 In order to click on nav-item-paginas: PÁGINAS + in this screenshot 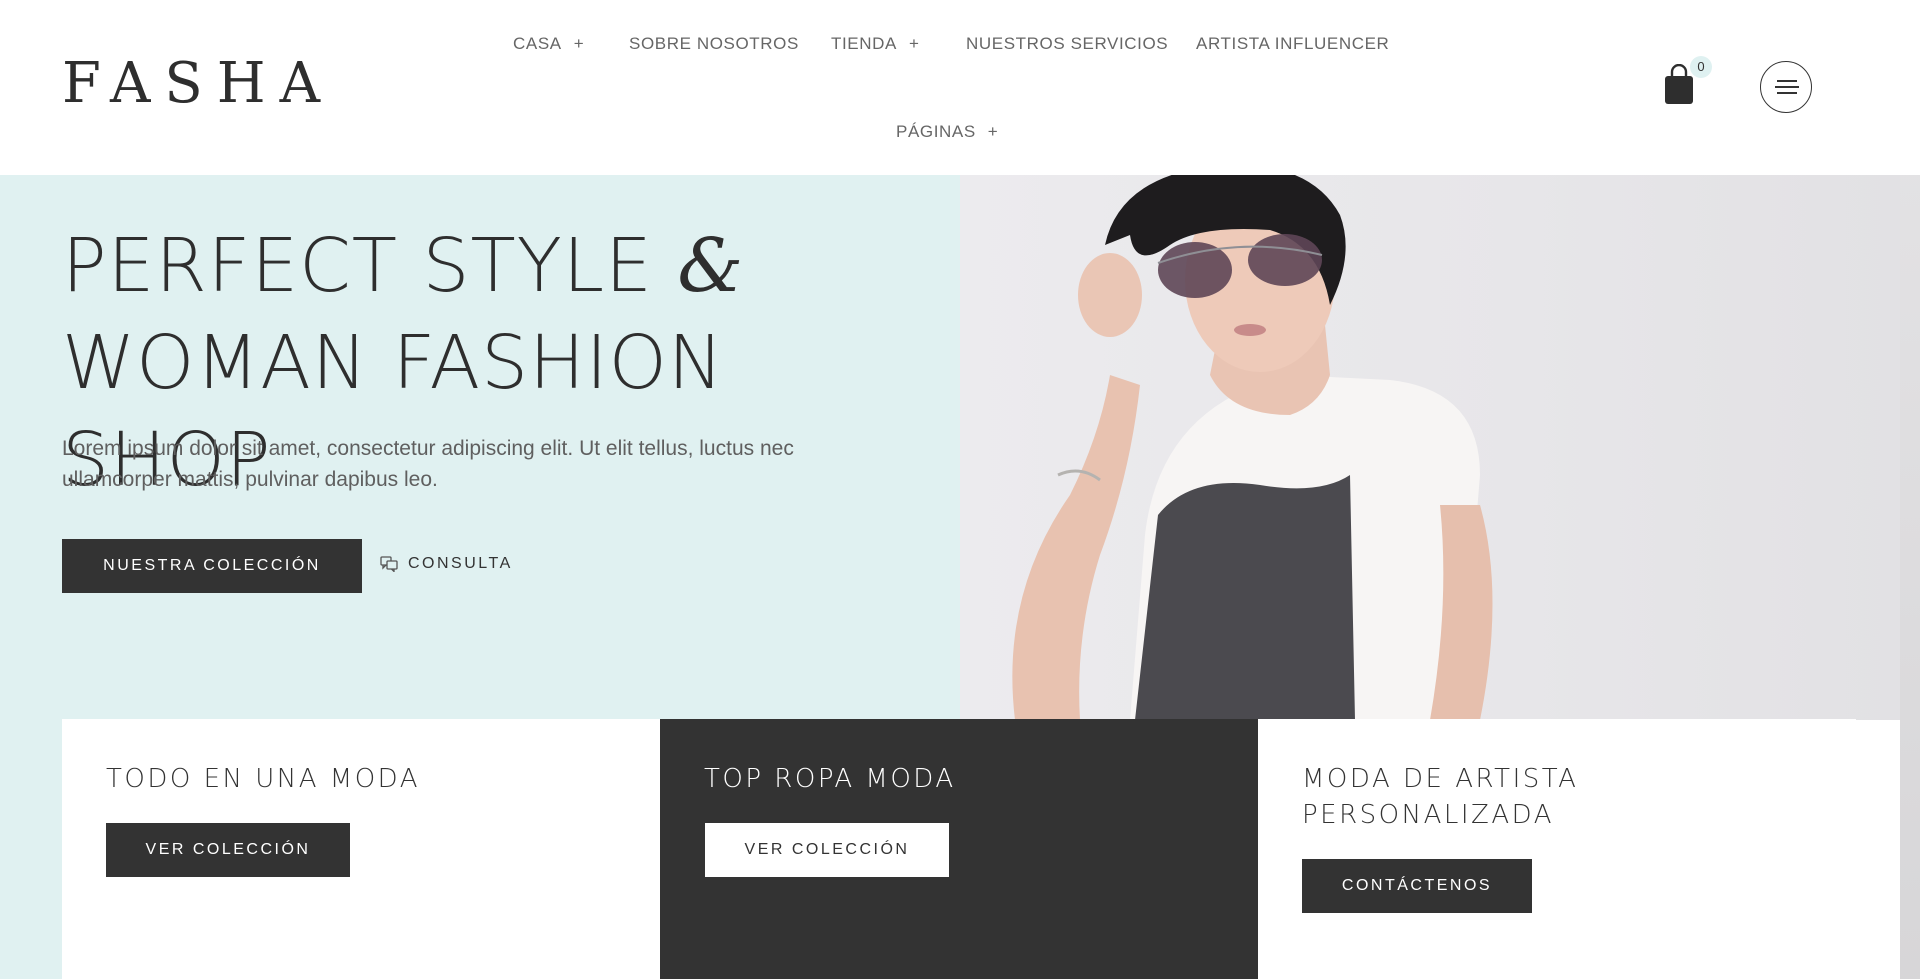, I will do `click(947, 132)`.